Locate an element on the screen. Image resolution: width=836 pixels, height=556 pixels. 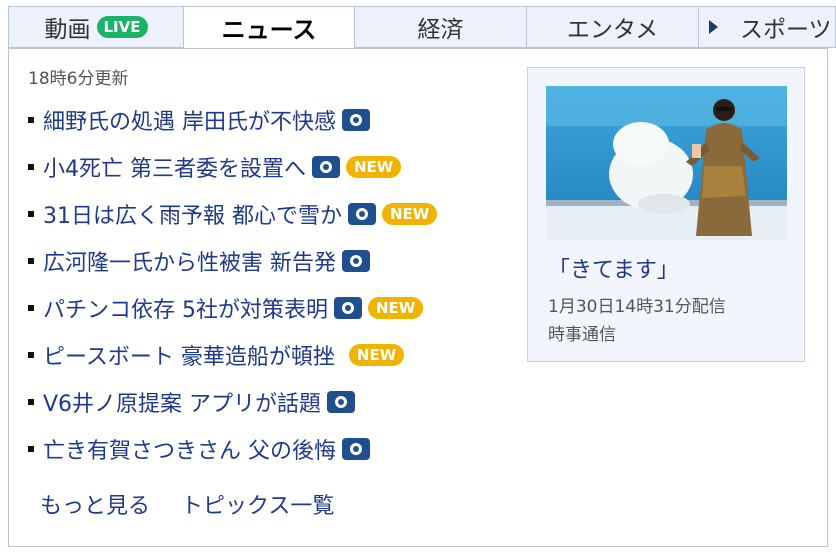
news-title: 31日は広く雨予報 都心で雪か is located at coordinates (192, 214).